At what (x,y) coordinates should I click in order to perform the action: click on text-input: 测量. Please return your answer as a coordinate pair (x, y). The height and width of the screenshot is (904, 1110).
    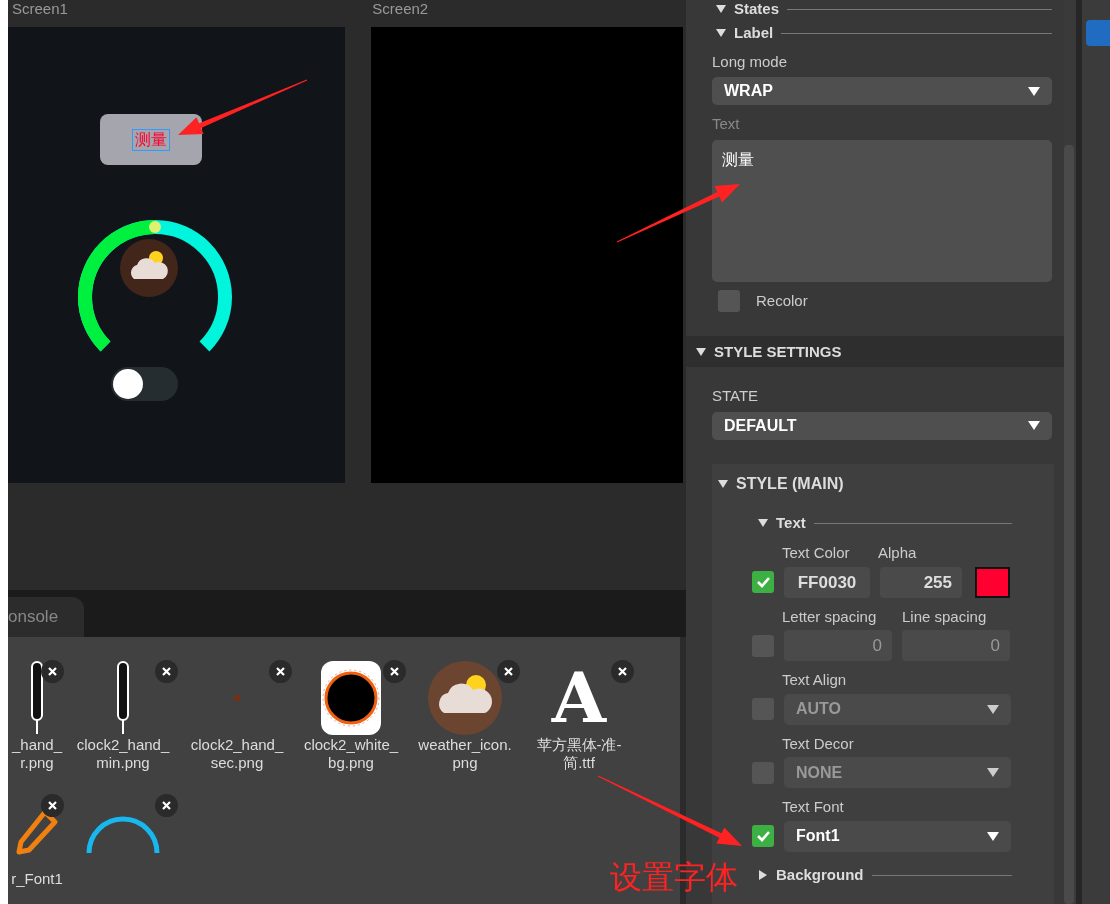
    Looking at the image, I should click on (882, 210).